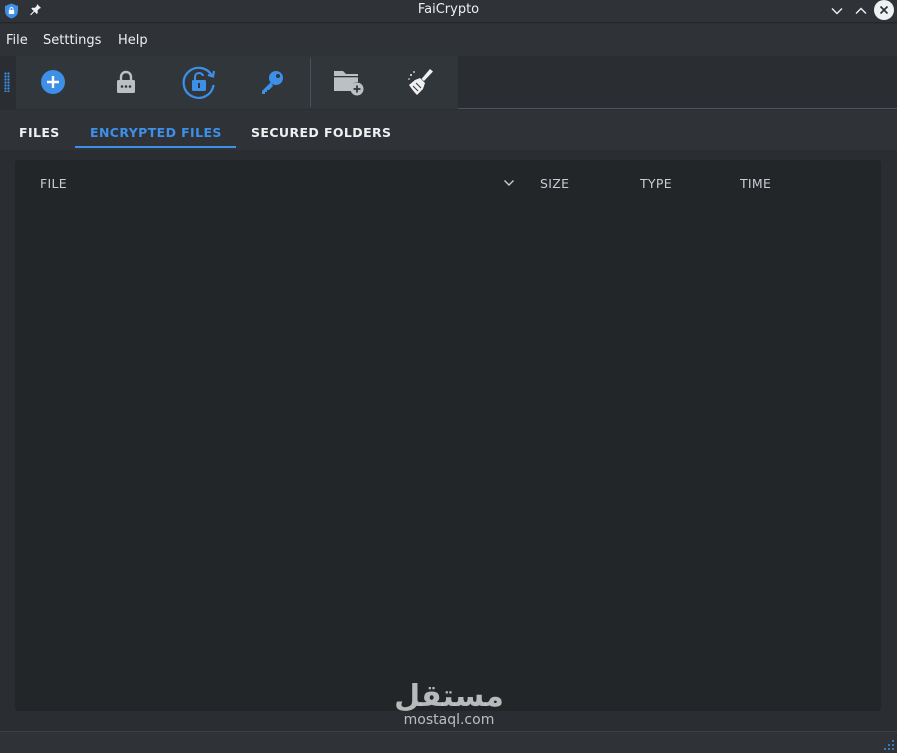  What do you see at coordinates (448, 731) in the screenshot?
I see `status-bar-border` at bounding box center [448, 731].